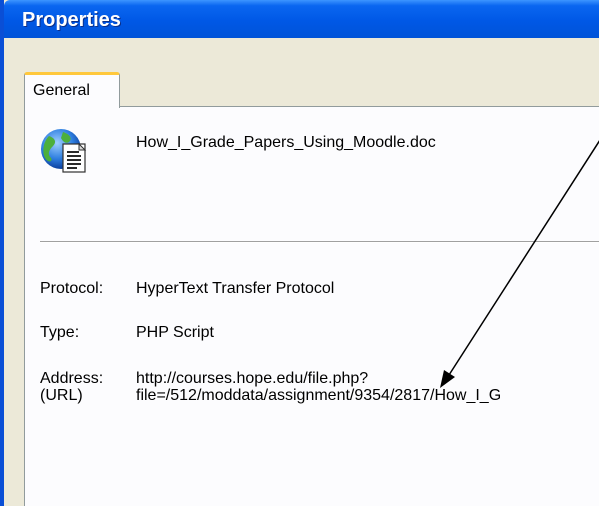  What do you see at coordinates (175, 332) in the screenshot?
I see `type-value: PHP Script` at bounding box center [175, 332].